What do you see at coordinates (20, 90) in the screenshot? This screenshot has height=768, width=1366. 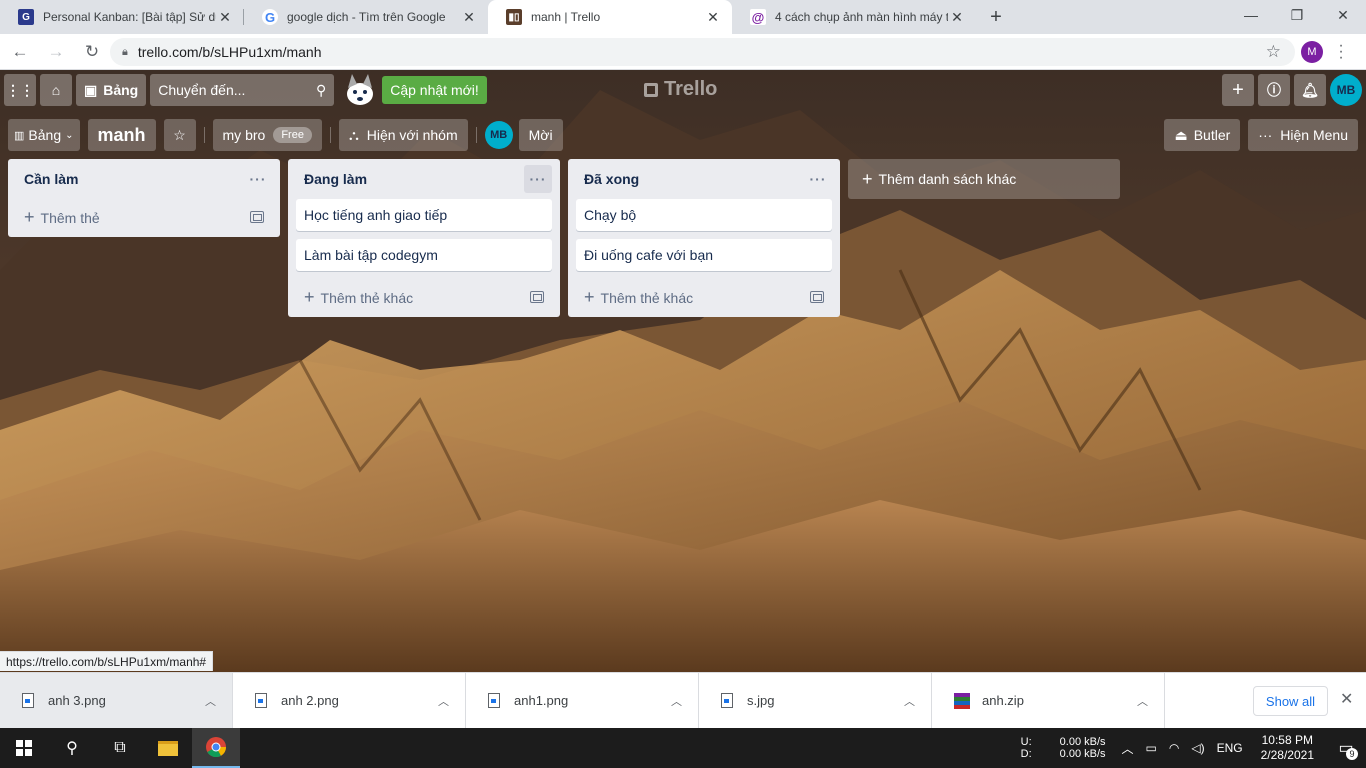 I see `apps-icon: ⋮⋮` at bounding box center [20, 90].